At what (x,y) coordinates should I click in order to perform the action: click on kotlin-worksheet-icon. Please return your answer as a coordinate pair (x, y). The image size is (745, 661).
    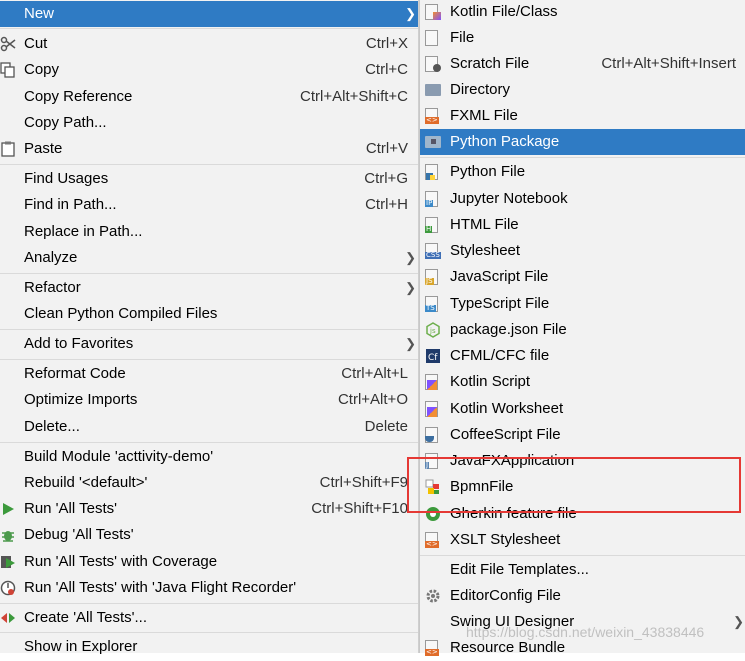
    Looking at the image, I should click on (433, 409).